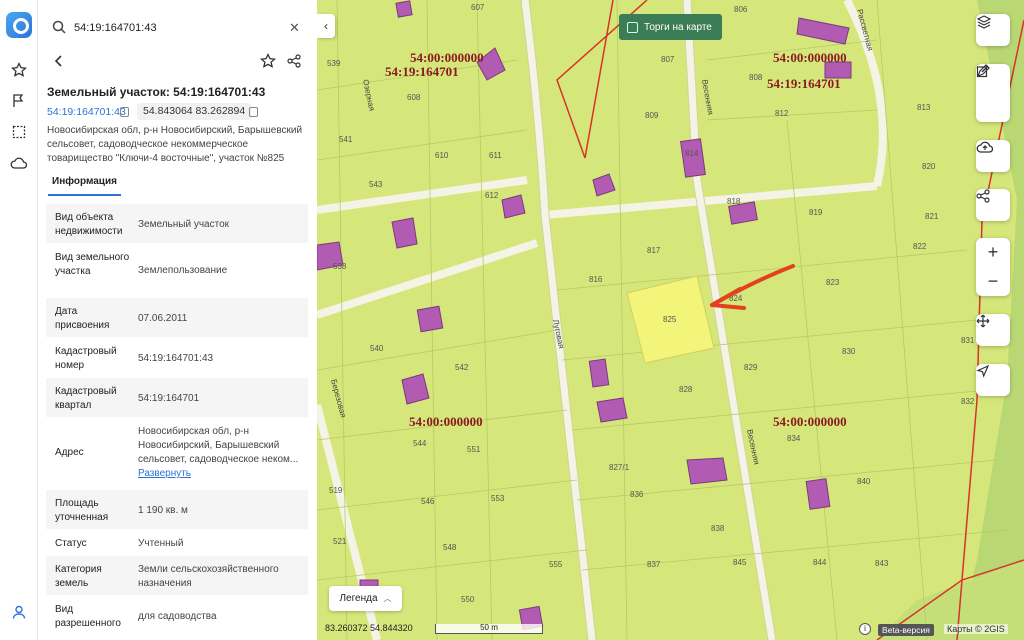  I want to click on plot-number: 542, so click(462, 367).